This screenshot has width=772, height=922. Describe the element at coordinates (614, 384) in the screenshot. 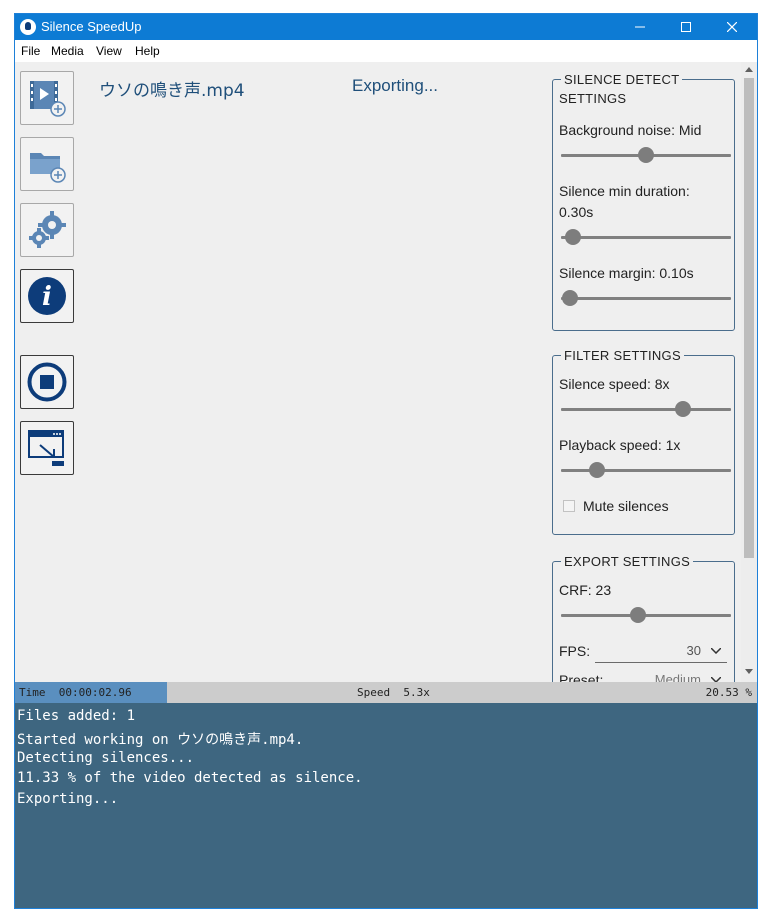

I see `silence-speed-label: Silence speed: 8x` at that location.